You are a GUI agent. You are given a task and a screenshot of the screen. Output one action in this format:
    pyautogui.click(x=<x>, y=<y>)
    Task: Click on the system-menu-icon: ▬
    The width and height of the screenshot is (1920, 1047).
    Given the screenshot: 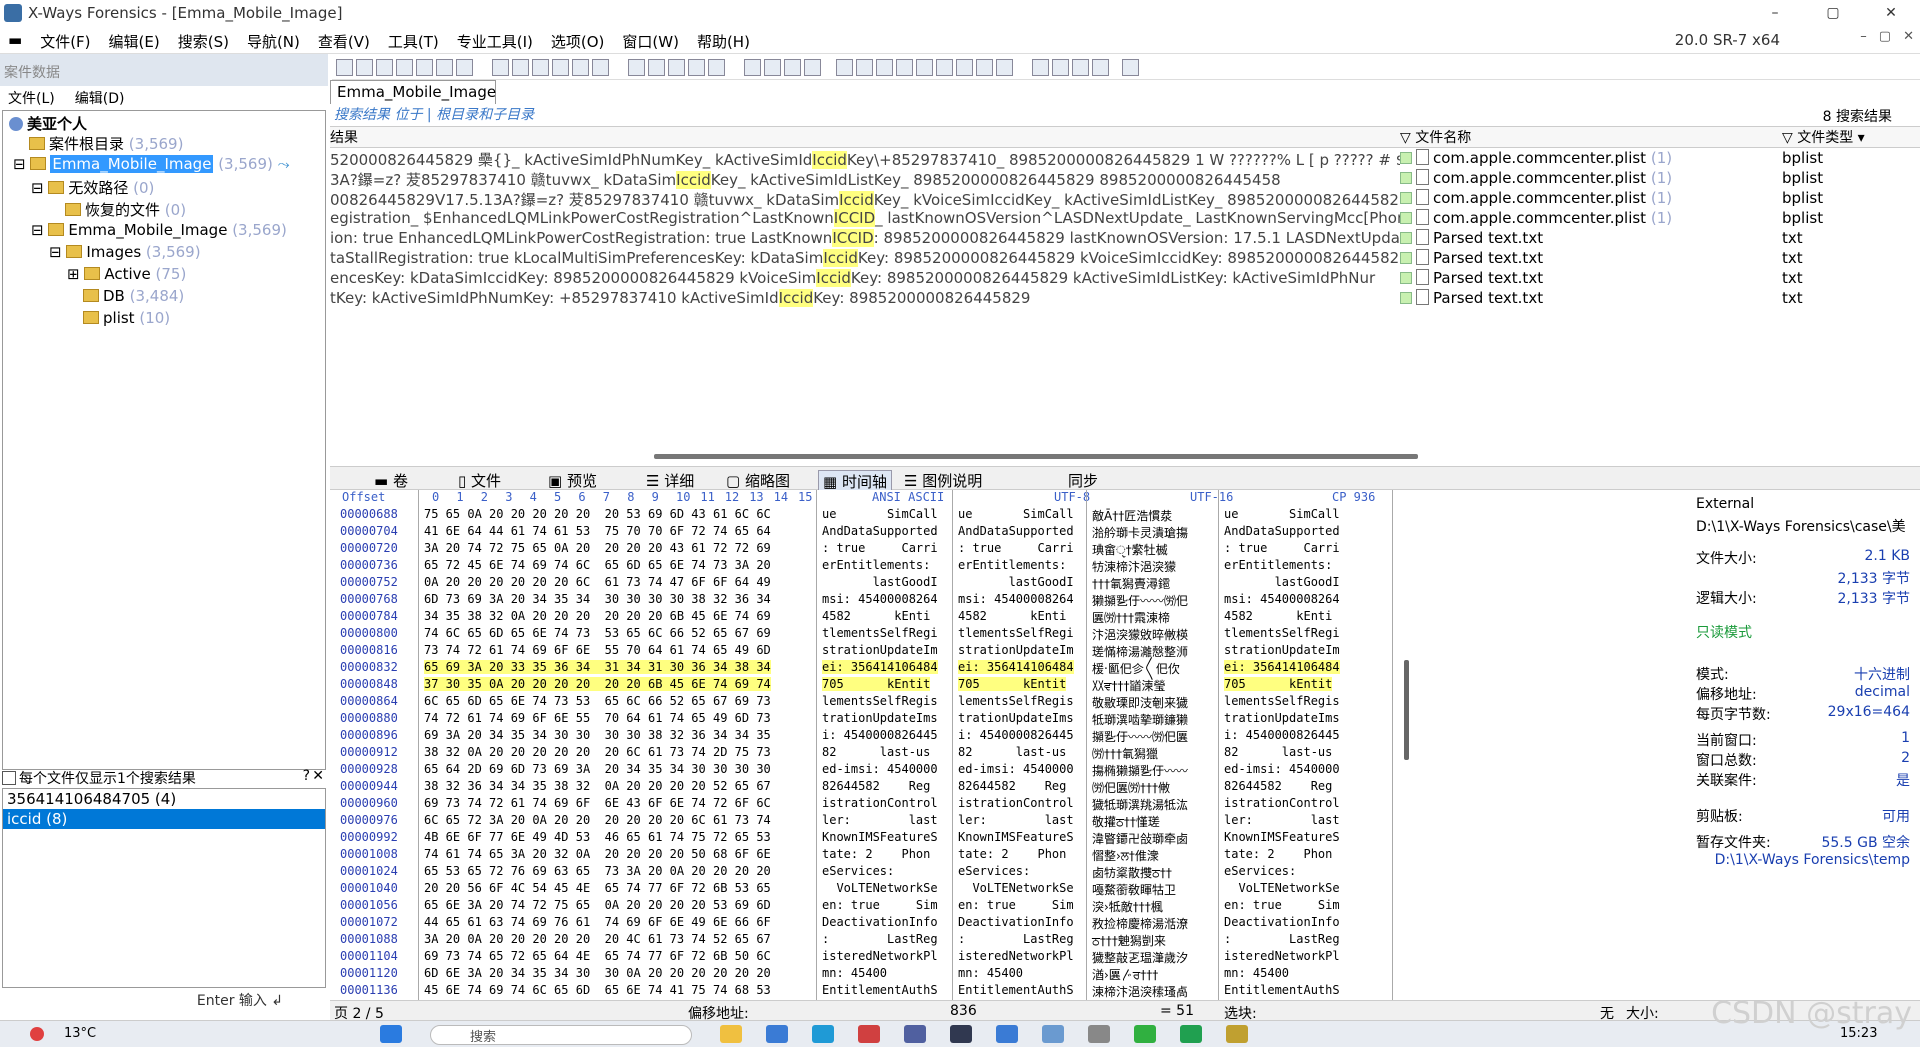 What is the action you would take?
    pyautogui.click(x=15, y=41)
    